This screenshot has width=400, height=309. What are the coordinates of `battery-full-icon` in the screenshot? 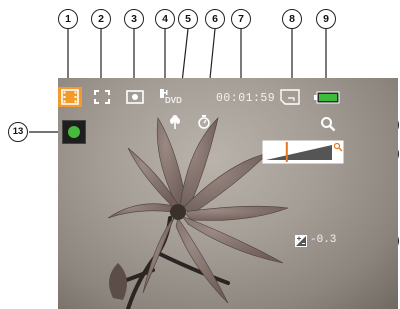 It's located at (327, 97).